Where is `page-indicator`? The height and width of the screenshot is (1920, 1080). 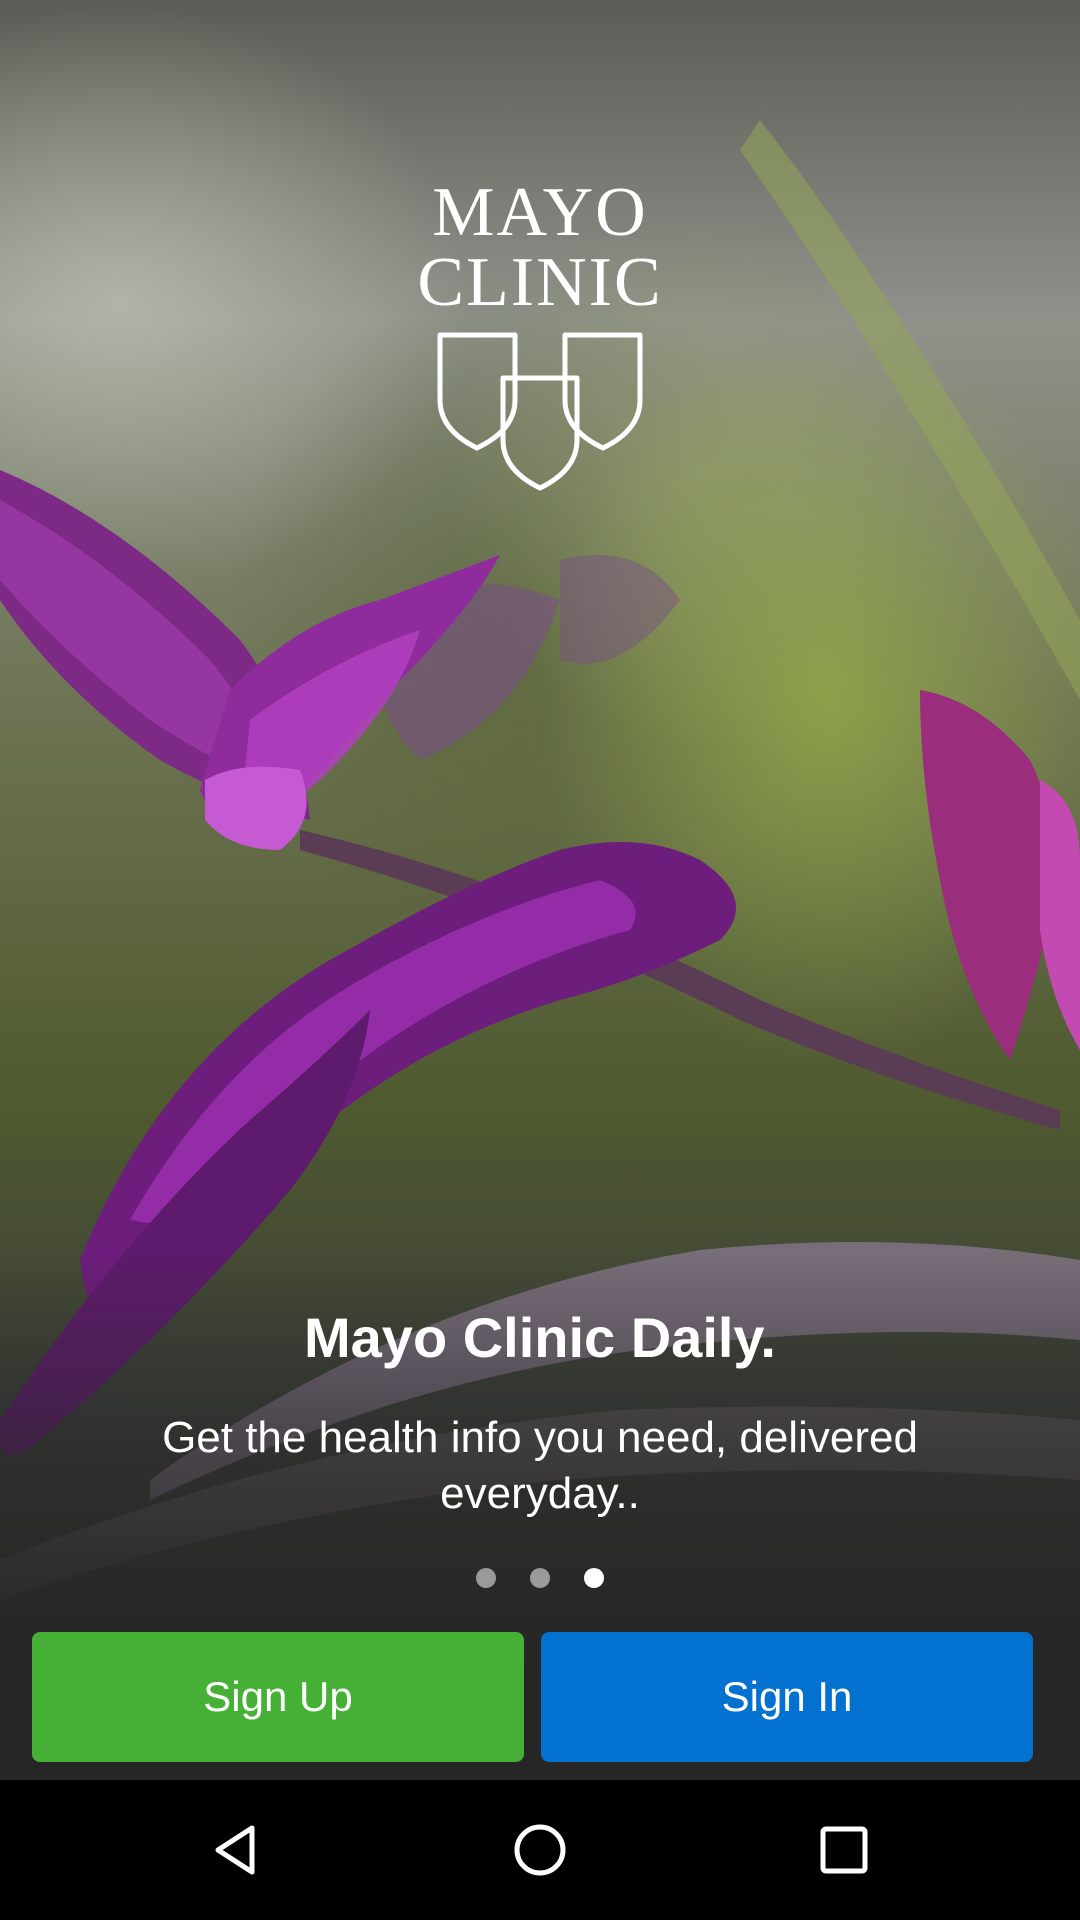
page-indicator is located at coordinates (540, 1578).